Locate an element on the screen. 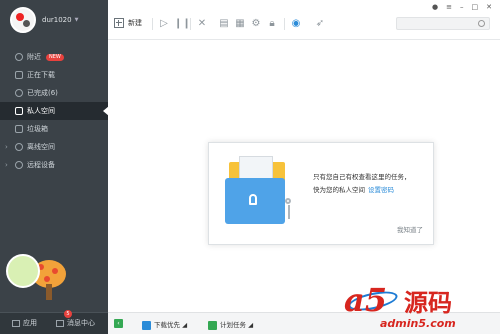 This screenshot has width=500, height=334. new-task-label: 新建 is located at coordinates (135, 23).